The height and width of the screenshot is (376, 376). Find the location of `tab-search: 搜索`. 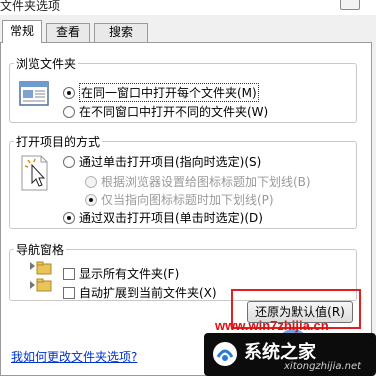

tab-search: 搜索 is located at coordinates (121, 32).